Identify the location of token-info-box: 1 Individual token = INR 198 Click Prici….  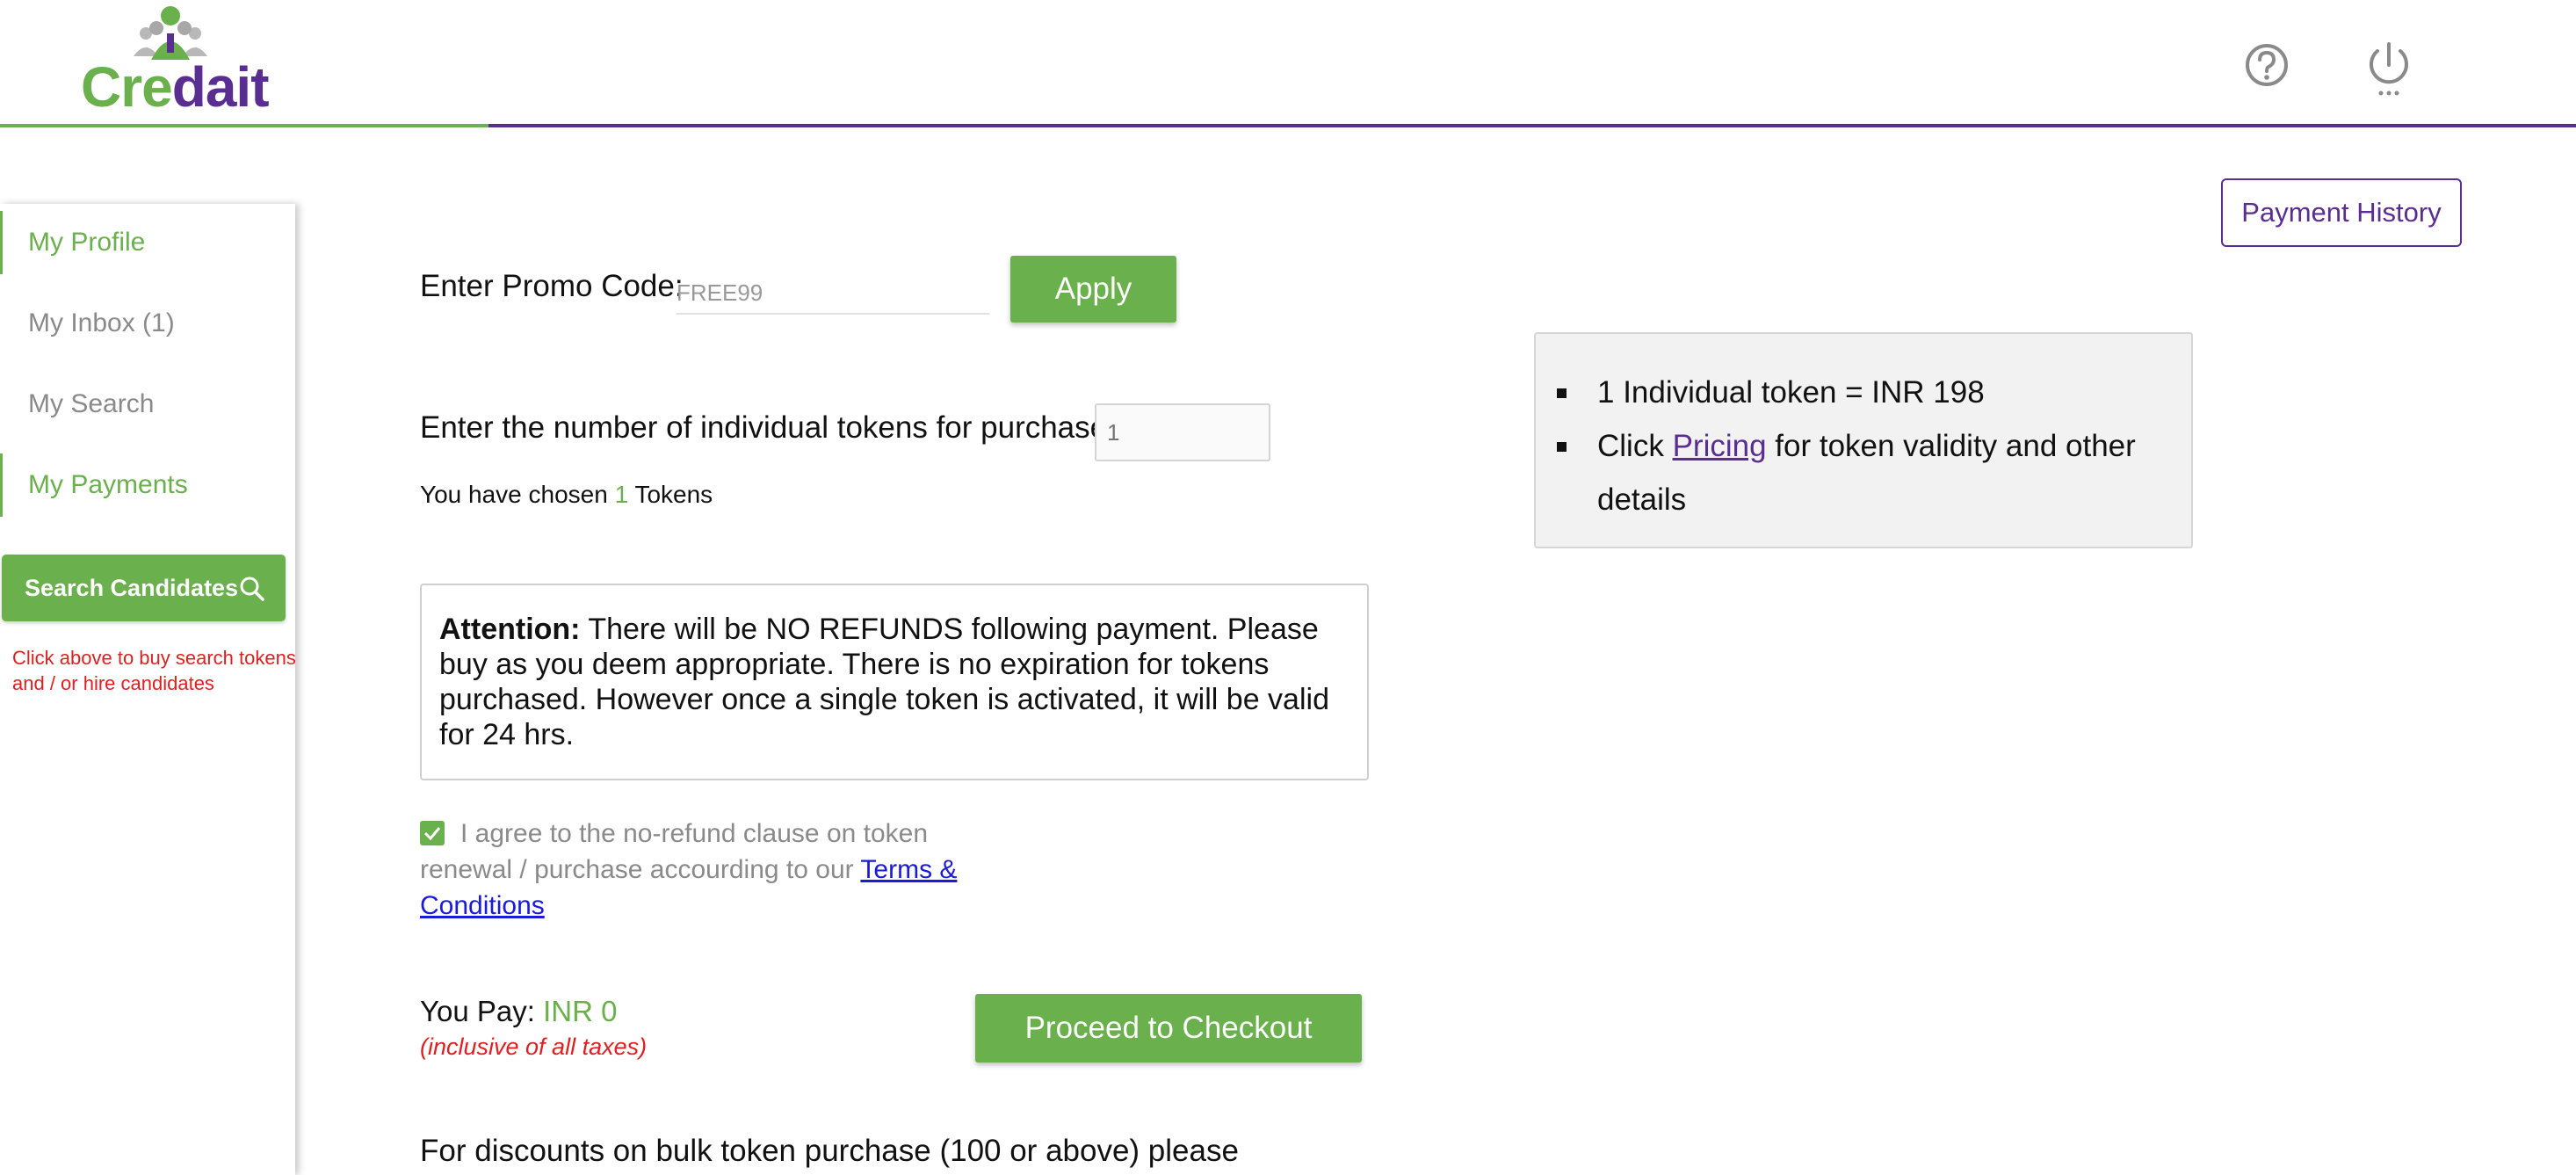
(1863, 440).